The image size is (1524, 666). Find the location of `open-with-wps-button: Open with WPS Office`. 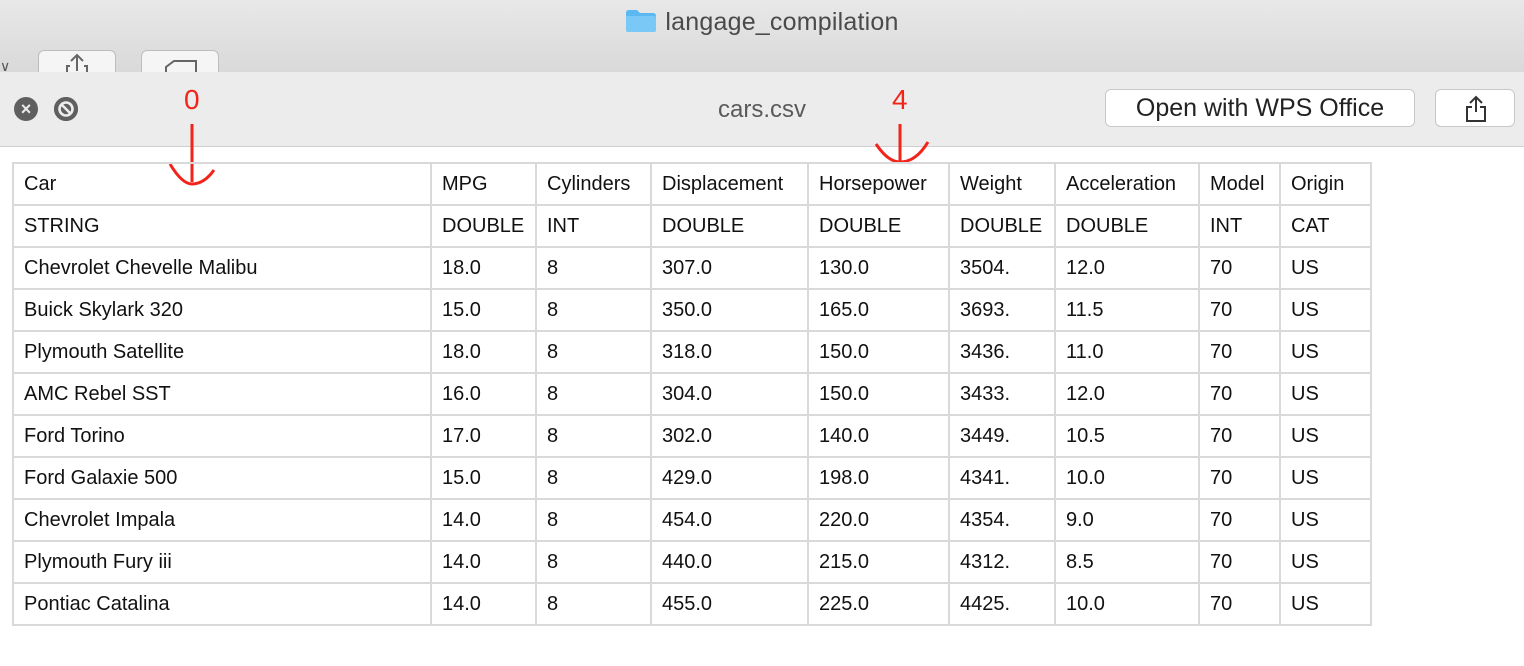

open-with-wps-button: Open with WPS Office is located at coordinates (1260, 108).